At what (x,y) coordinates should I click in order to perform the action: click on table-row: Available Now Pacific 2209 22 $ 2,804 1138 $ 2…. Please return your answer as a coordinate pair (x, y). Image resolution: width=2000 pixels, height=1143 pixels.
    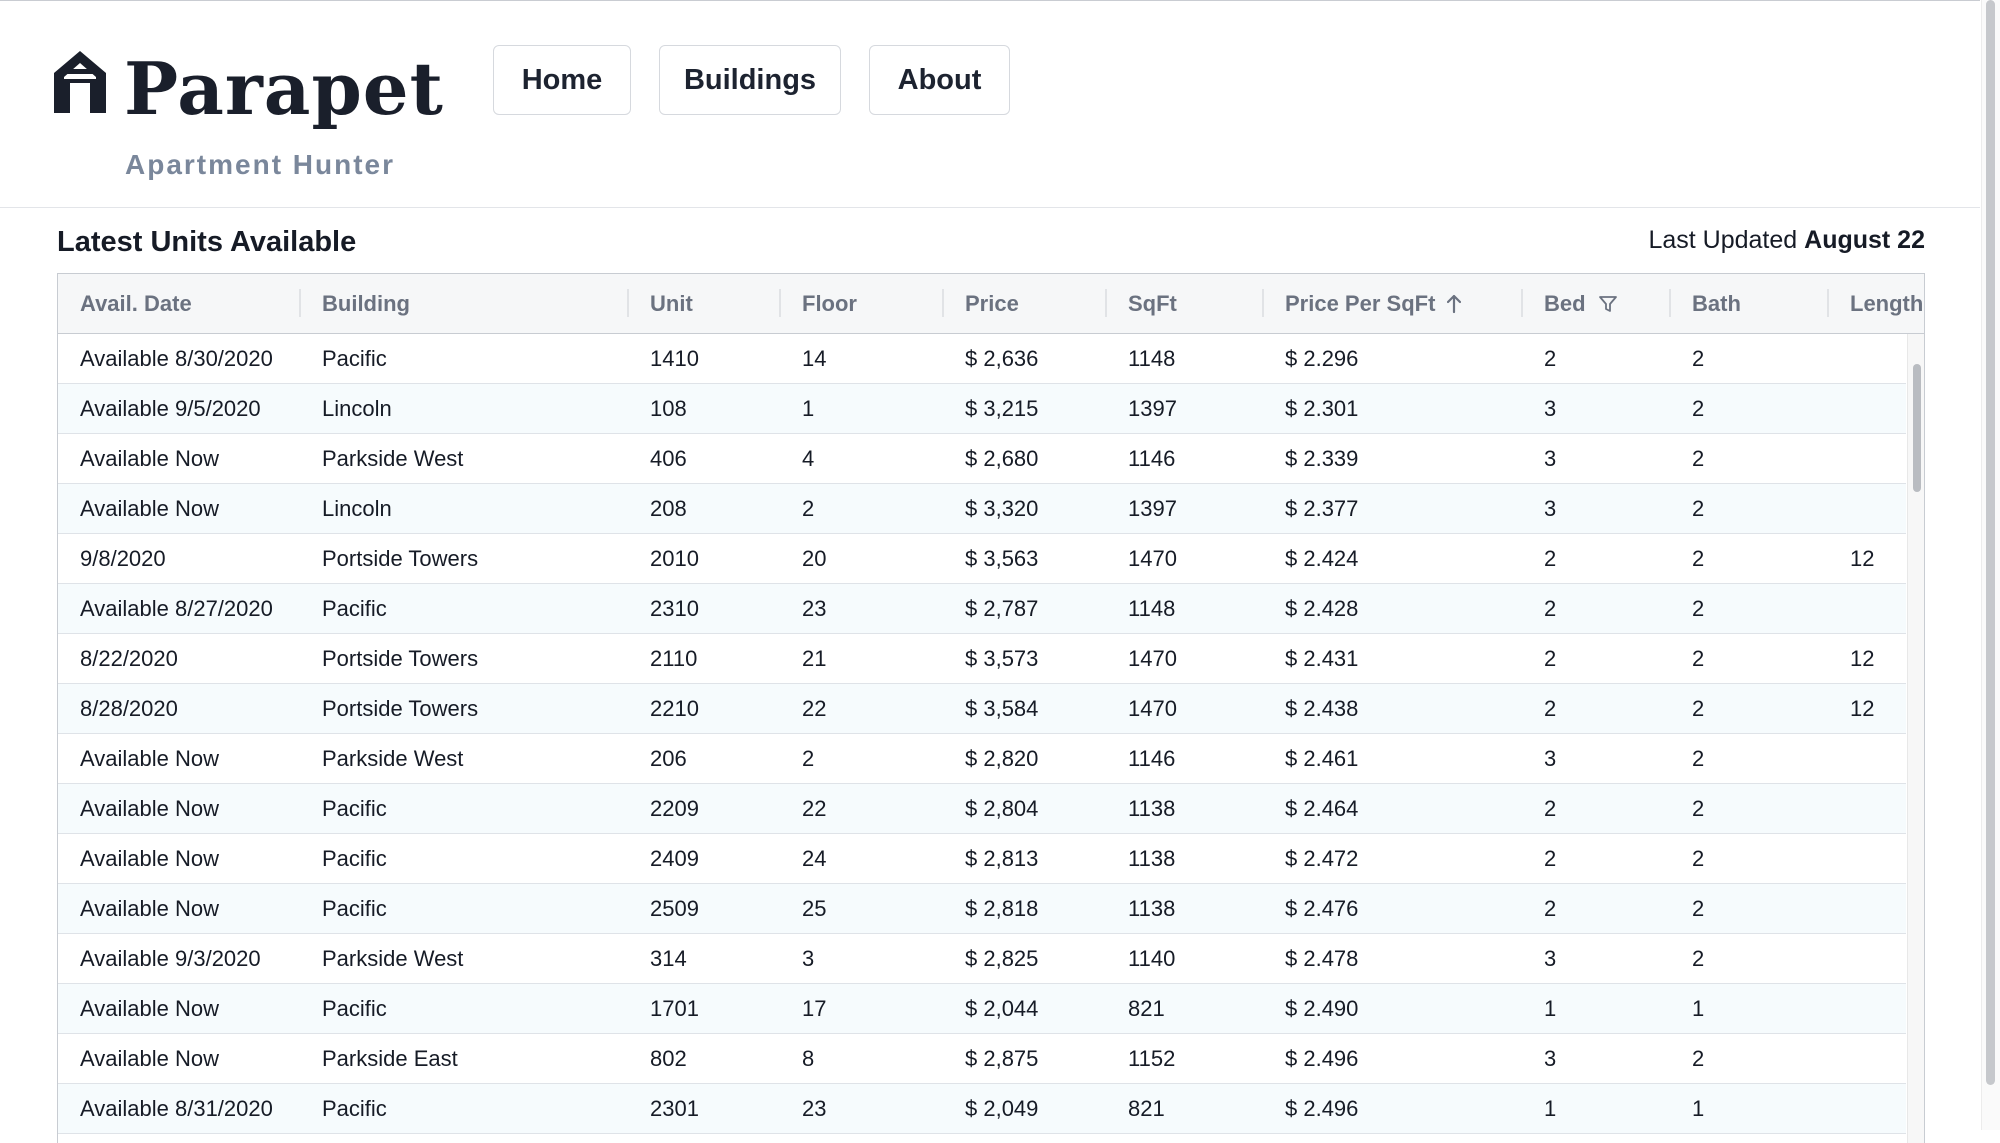
    Looking at the image, I should click on (982, 809).